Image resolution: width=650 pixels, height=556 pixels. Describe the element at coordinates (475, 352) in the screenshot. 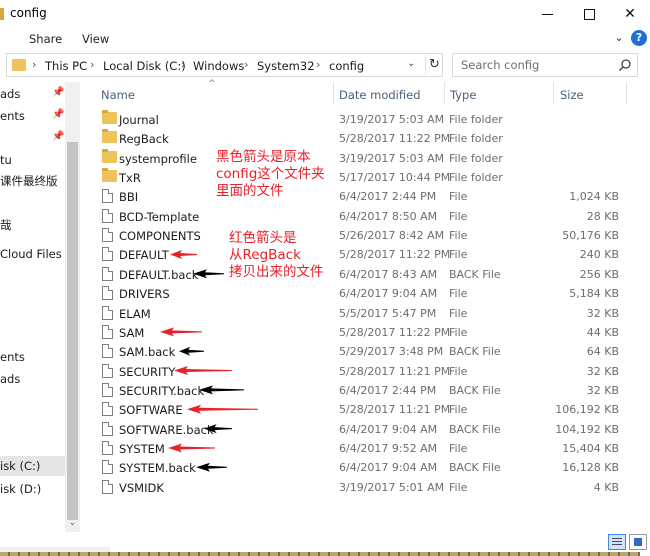

I see `file-type: BACK File` at that location.